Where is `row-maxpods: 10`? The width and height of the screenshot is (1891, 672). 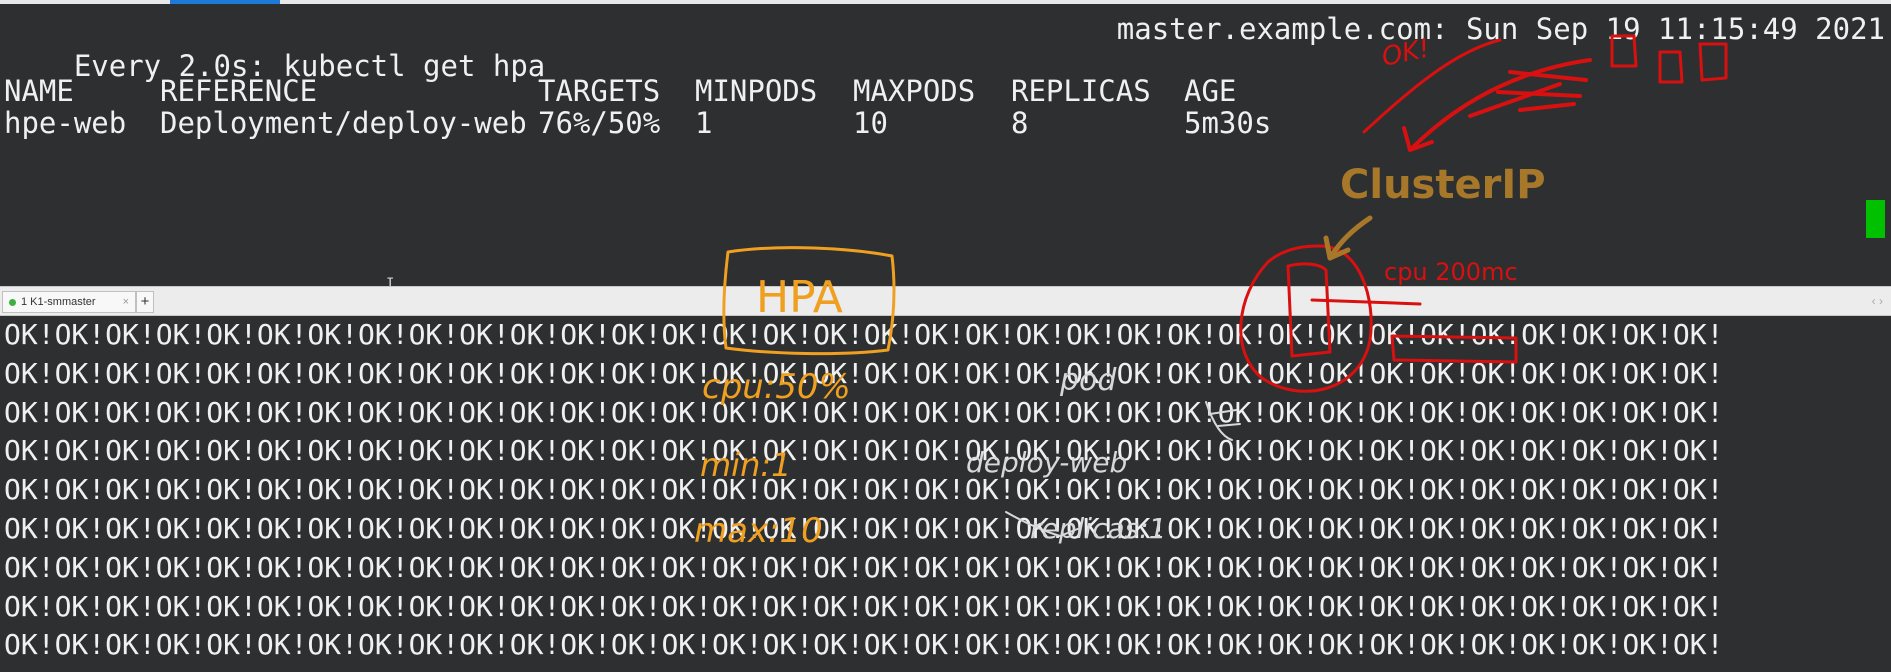 row-maxpods: 10 is located at coordinates (870, 123).